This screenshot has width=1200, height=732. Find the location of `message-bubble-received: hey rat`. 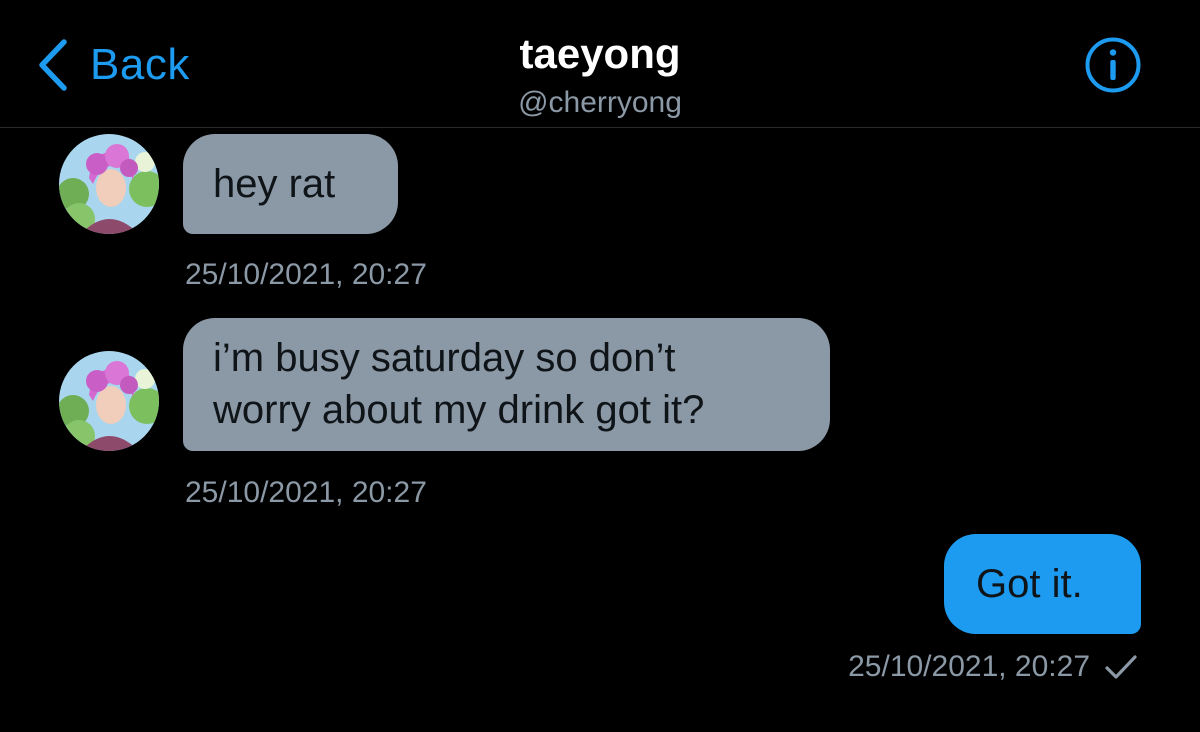

message-bubble-received: hey rat is located at coordinates (290, 184).